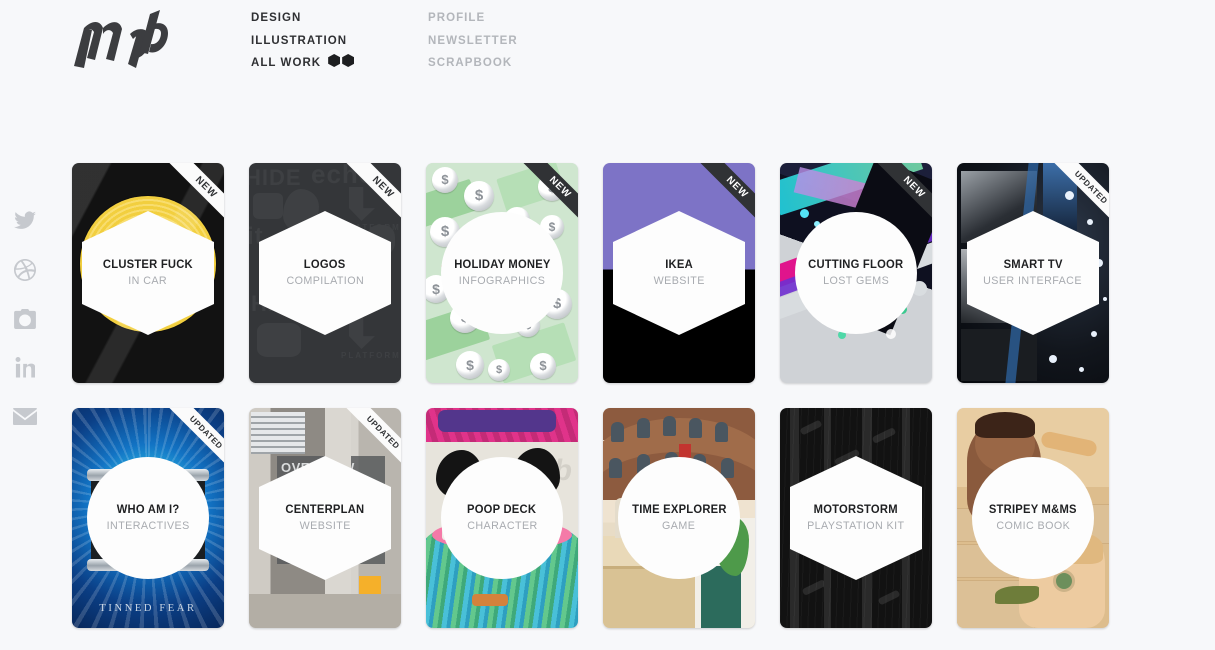 The image size is (1215, 650). What do you see at coordinates (502, 281) in the screenshot?
I see `card-subtitle: INFOGRAPHICS` at bounding box center [502, 281].